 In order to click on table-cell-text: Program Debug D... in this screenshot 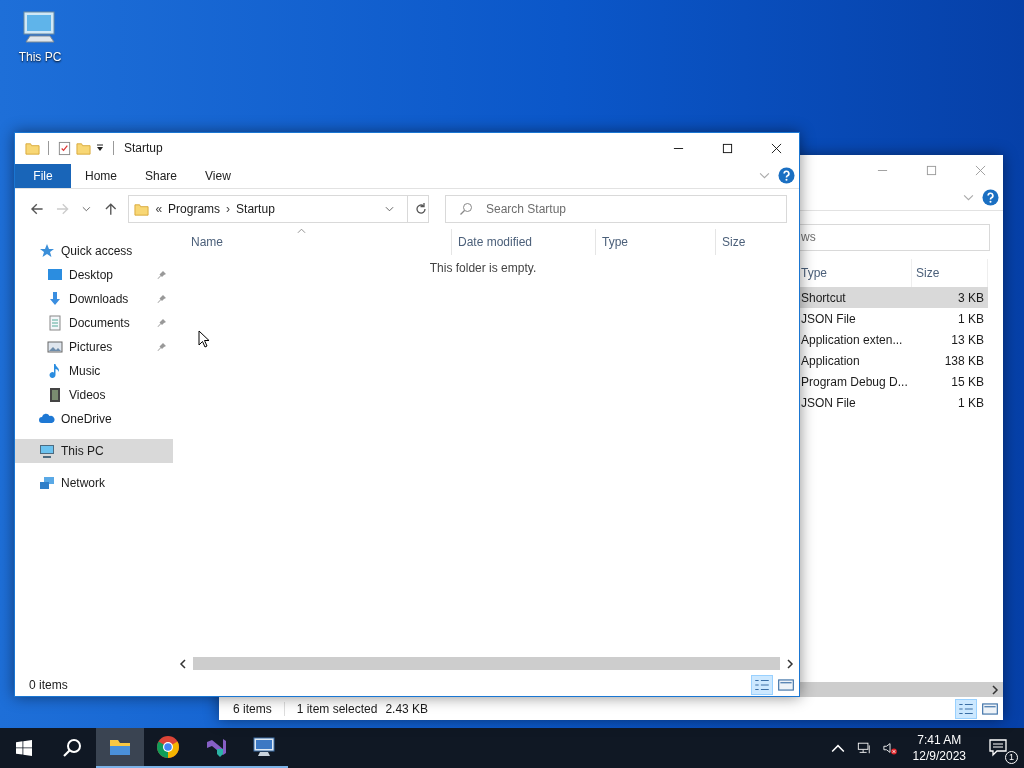, I will do `click(854, 381)`.